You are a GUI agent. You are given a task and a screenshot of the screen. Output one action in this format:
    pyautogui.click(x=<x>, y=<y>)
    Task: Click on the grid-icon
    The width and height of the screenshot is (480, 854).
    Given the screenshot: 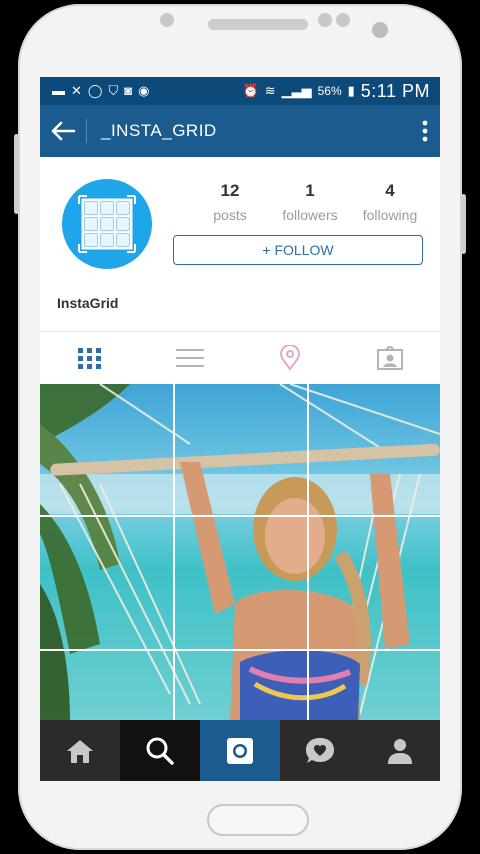 What is the action you would take?
    pyautogui.click(x=89, y=358)
    